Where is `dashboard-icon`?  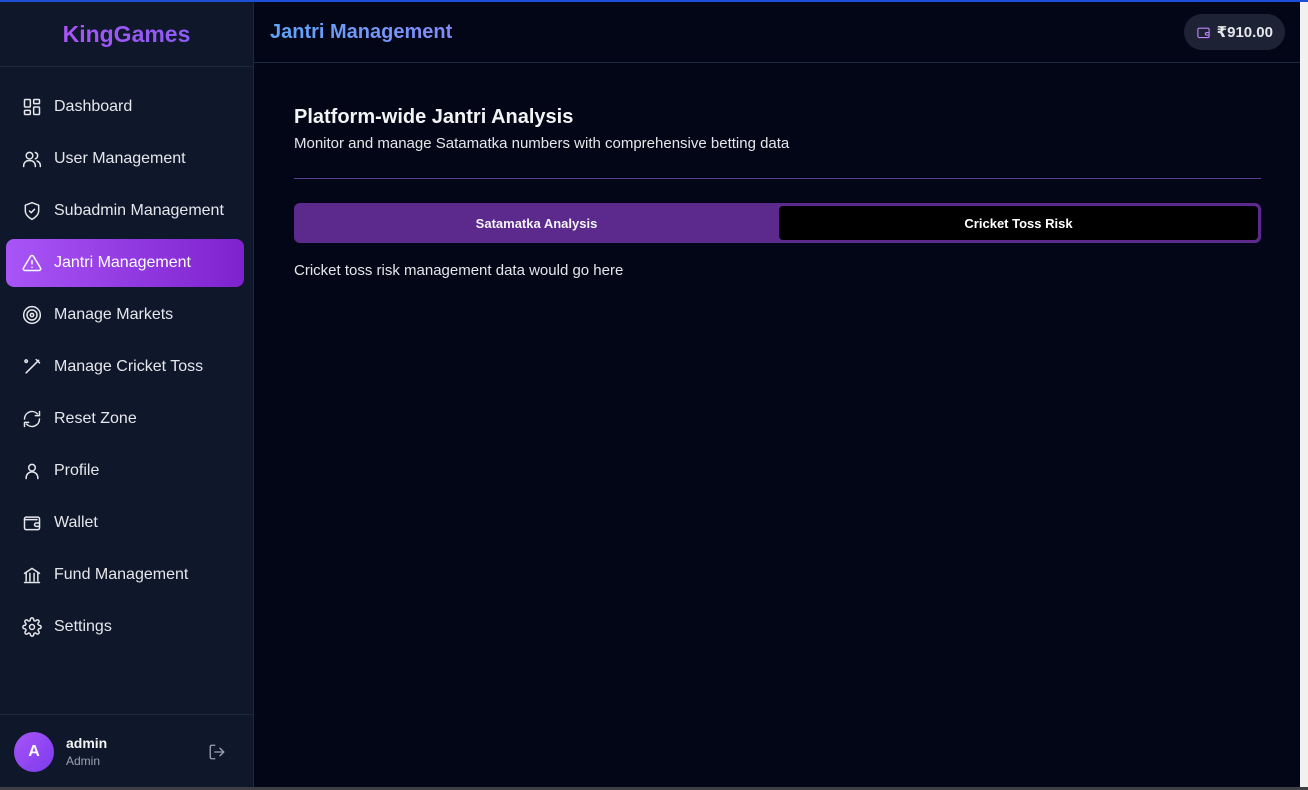
dashboard-icon is located at coordinates (32, 107).